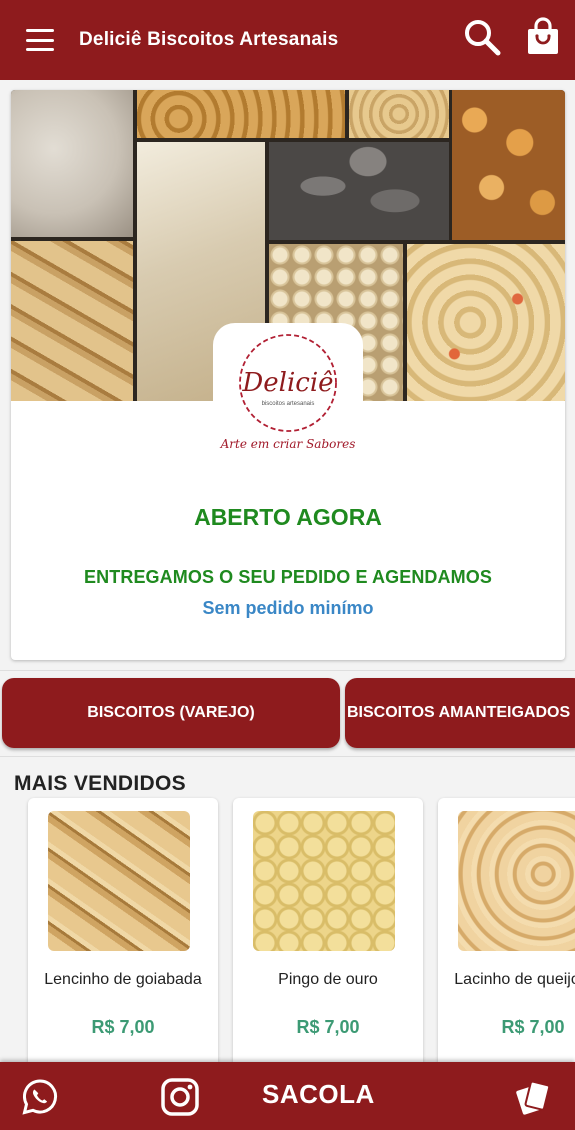 This screenshot has height=1130, width=575. I want to click on min-order-info: Sem pedido minímo, so click(288, 608).